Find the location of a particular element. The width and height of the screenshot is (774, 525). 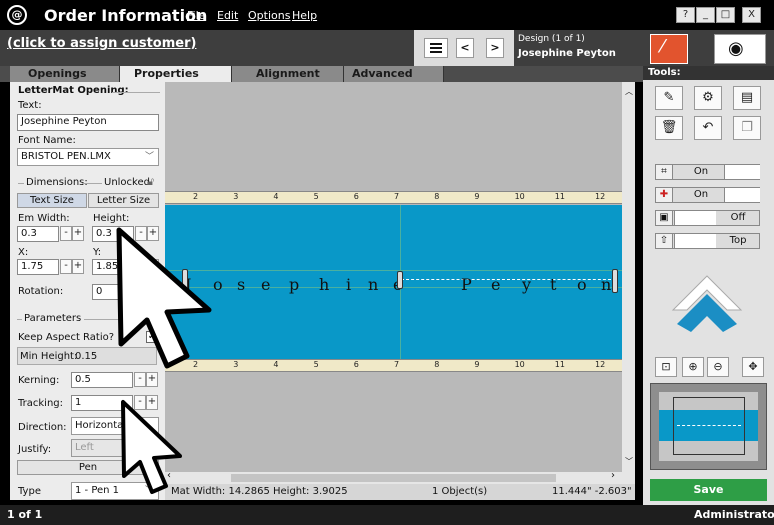

toggle-grid: ⌗ On is located at coordinates (707, 172).